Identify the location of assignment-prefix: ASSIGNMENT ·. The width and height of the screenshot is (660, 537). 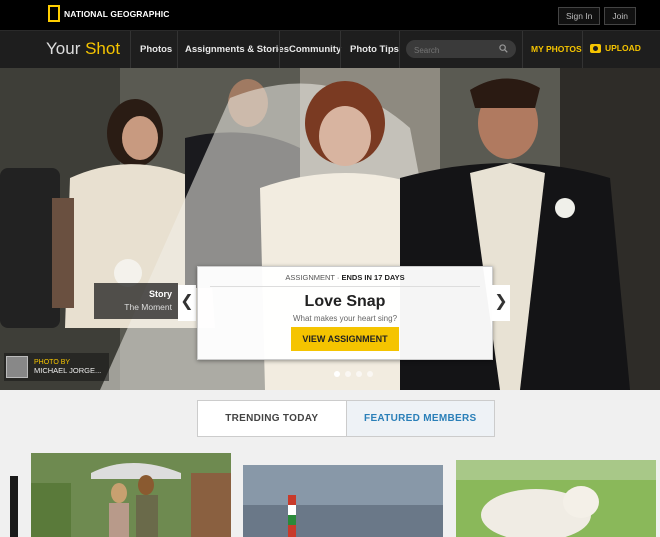
(313, 277).